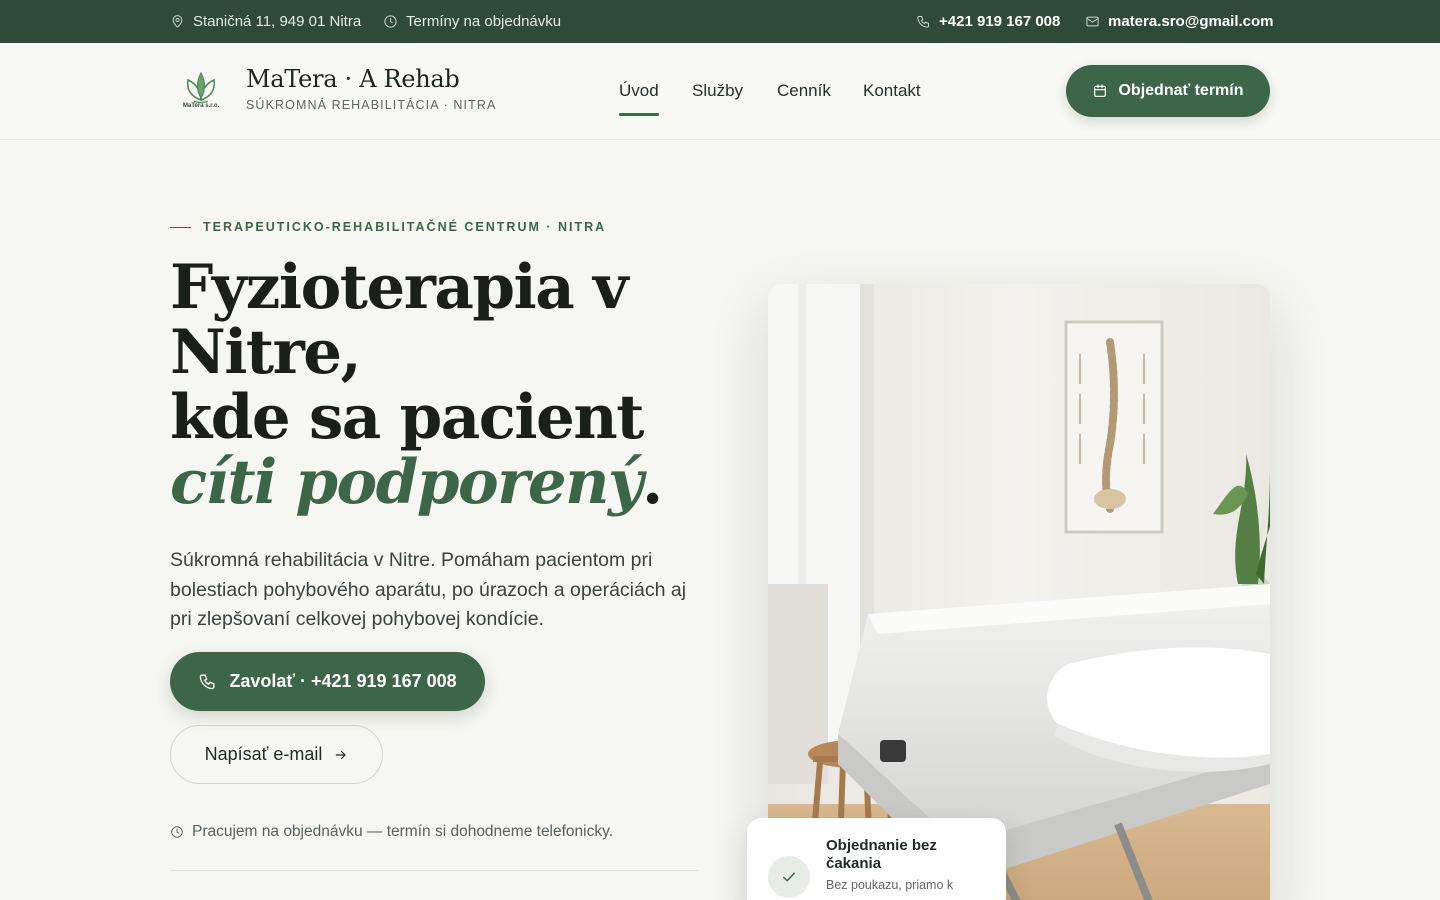 This screenshot has width=1440, height=900. What do you see at coordinates (407, 417) in the screenshot?
I see `headline-line-2: kde sa pacient` at bounding box center [407, 417].